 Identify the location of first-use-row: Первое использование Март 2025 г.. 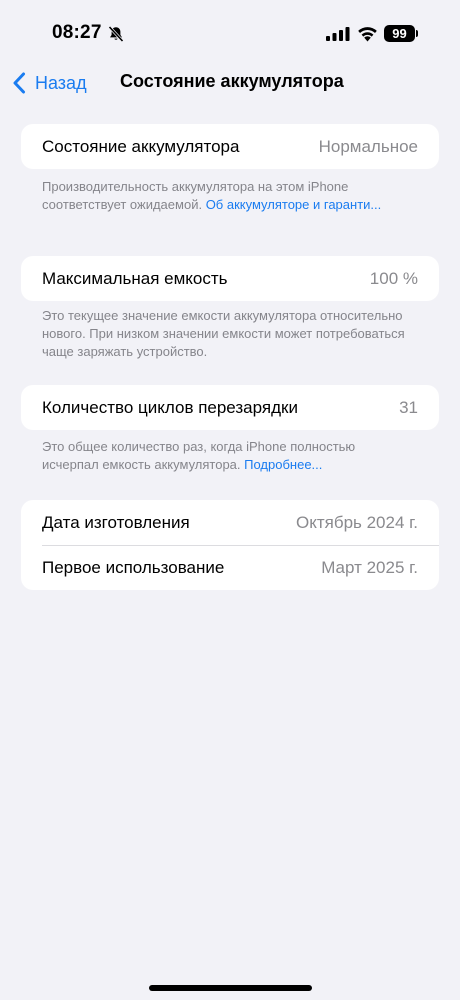
(230, 567).